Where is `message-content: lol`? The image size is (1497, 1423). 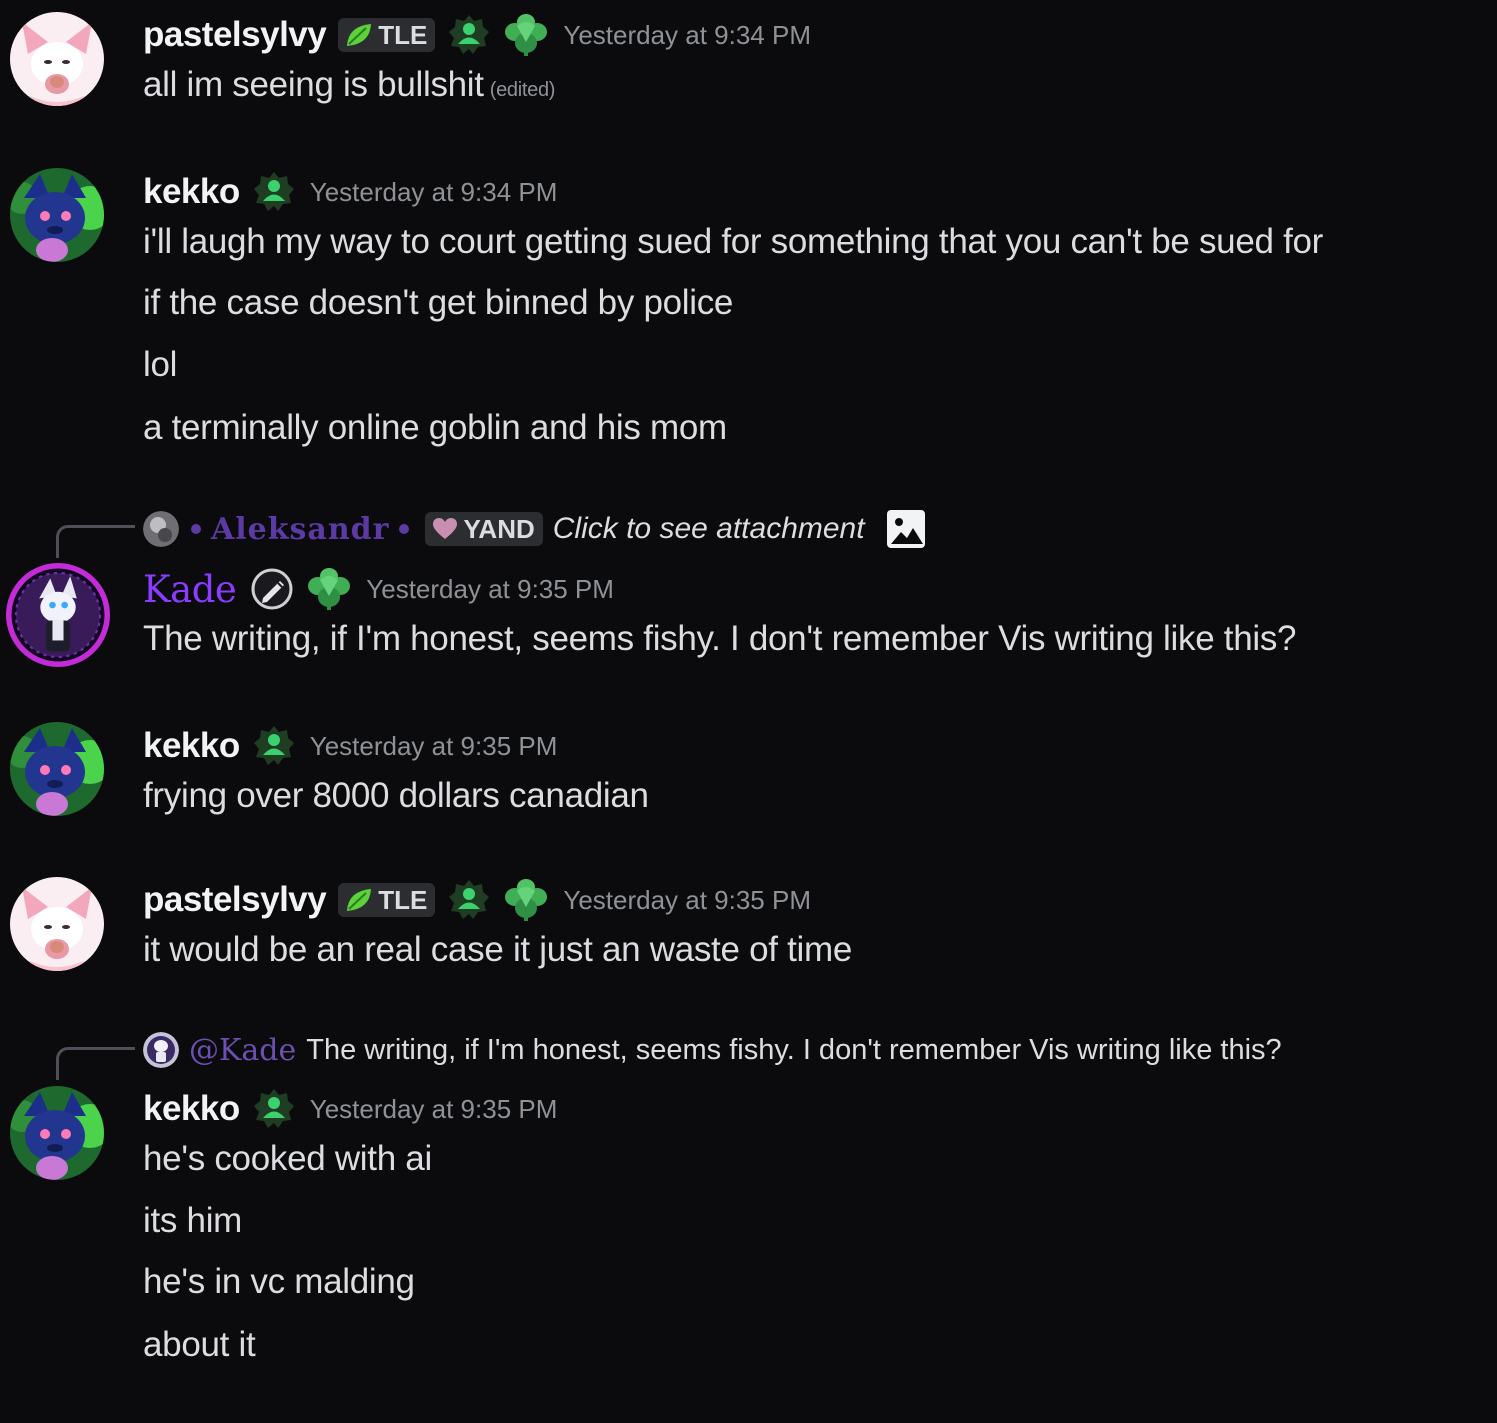
message-content: lol is located at coordinates (160, 364).